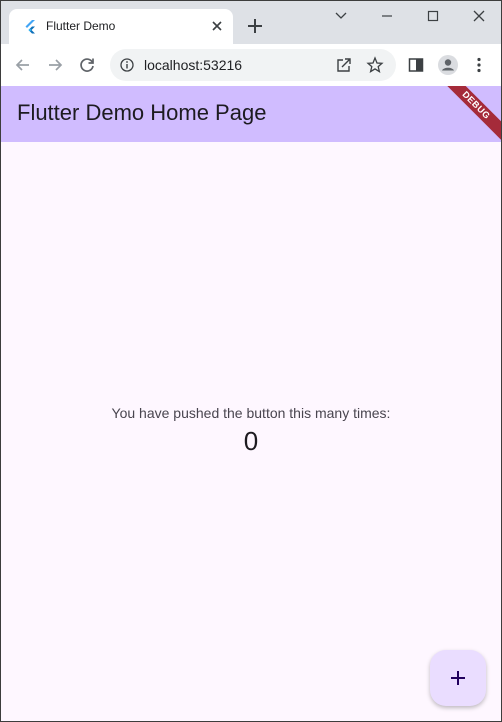 The height and width of the screenshot is (722, 502). I want to click on share-icon, so click(344, 65).